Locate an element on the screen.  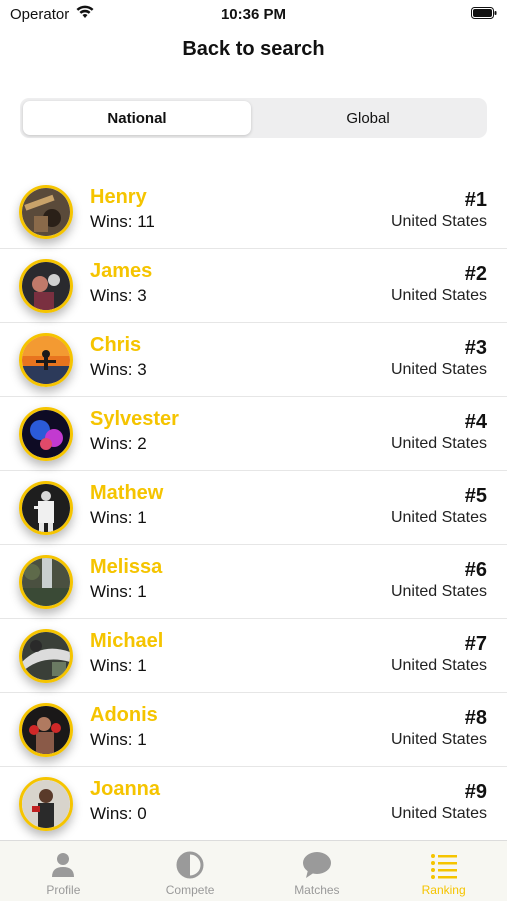
tab-compete: Compete is located at coordinates (190, 871).